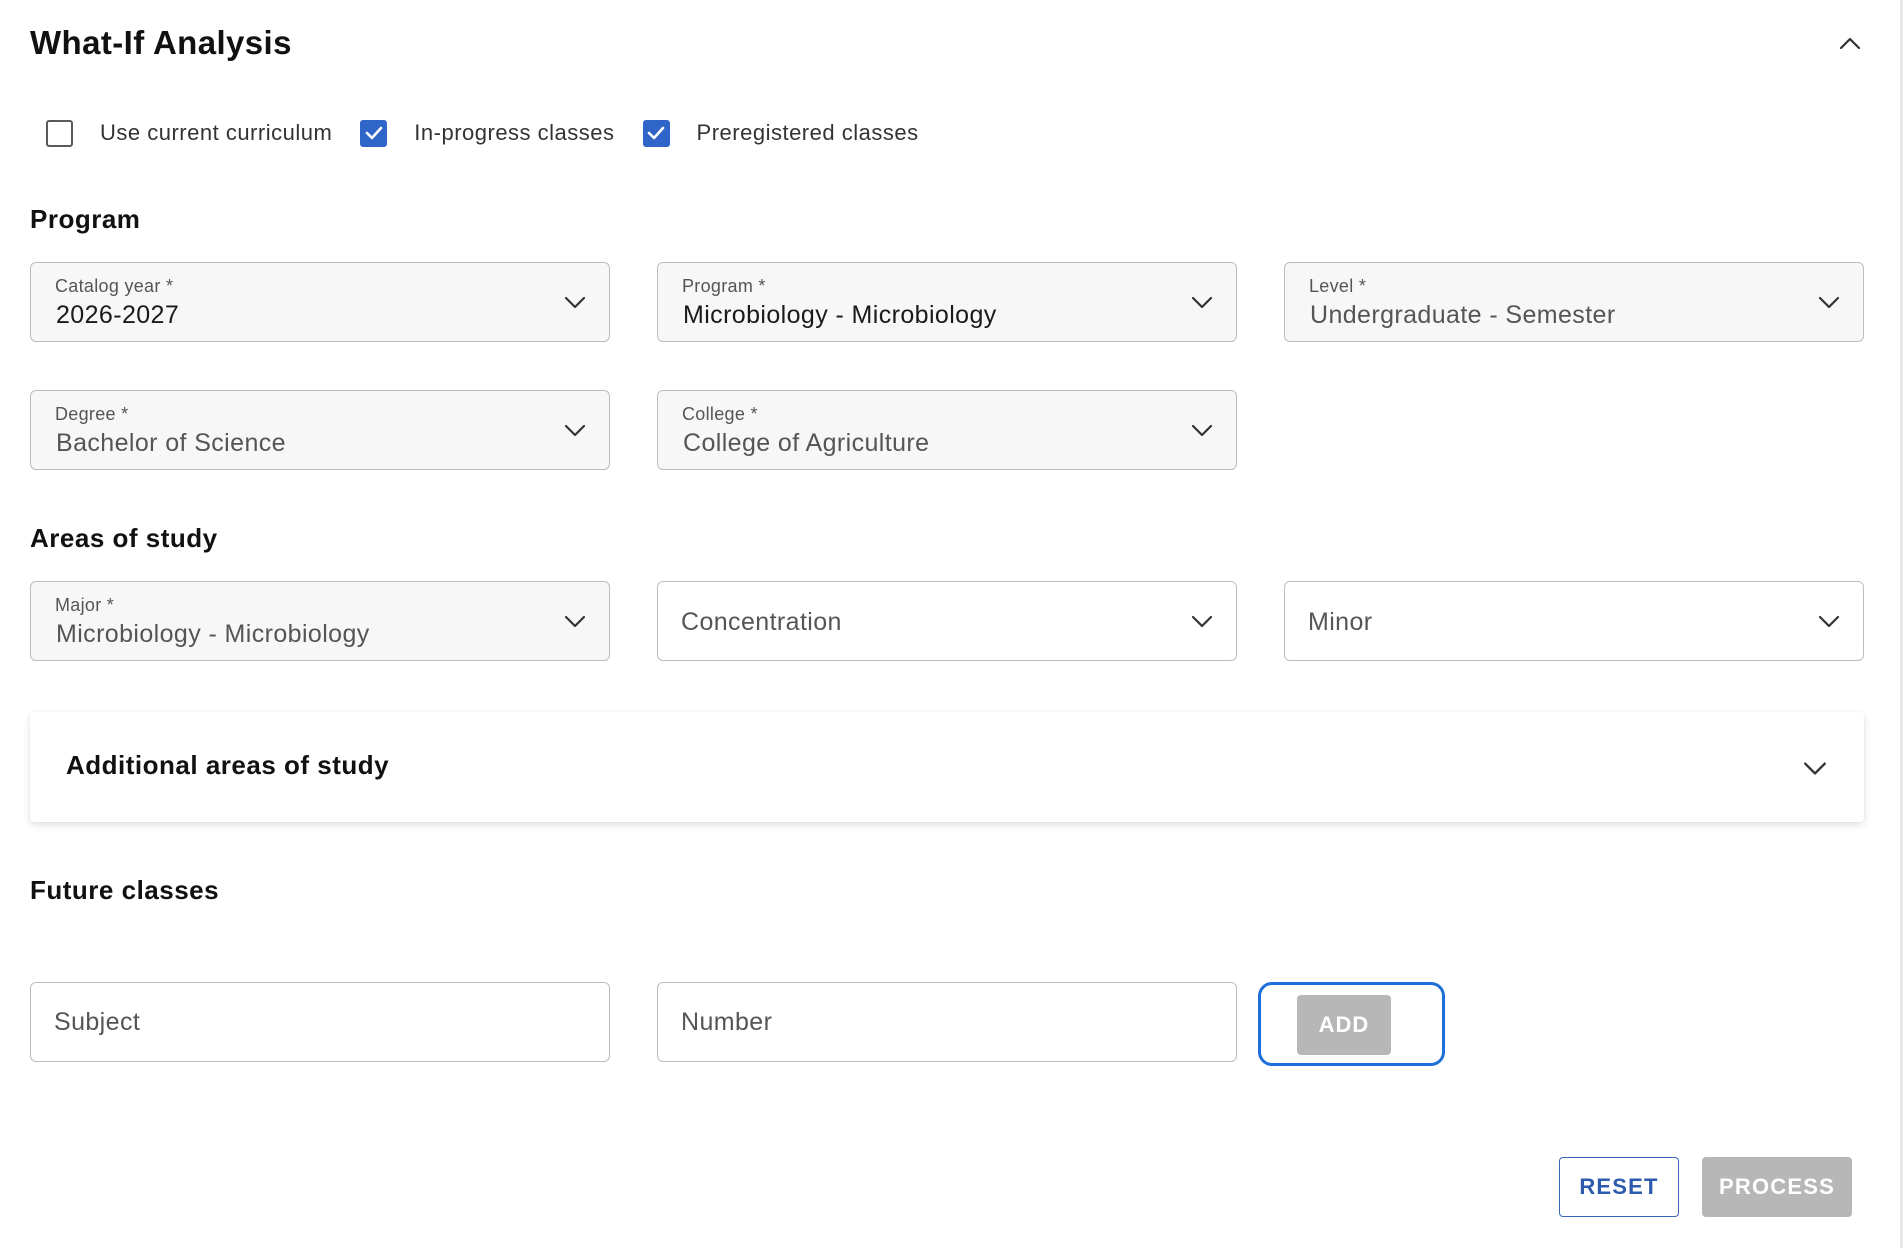 The height and width of the screenshot is (1248, 1903). What do you see at coordinates (125, 890) in the screenshot?
I see `future-classes-heading: Future classes` at bounding box center [125, 890].